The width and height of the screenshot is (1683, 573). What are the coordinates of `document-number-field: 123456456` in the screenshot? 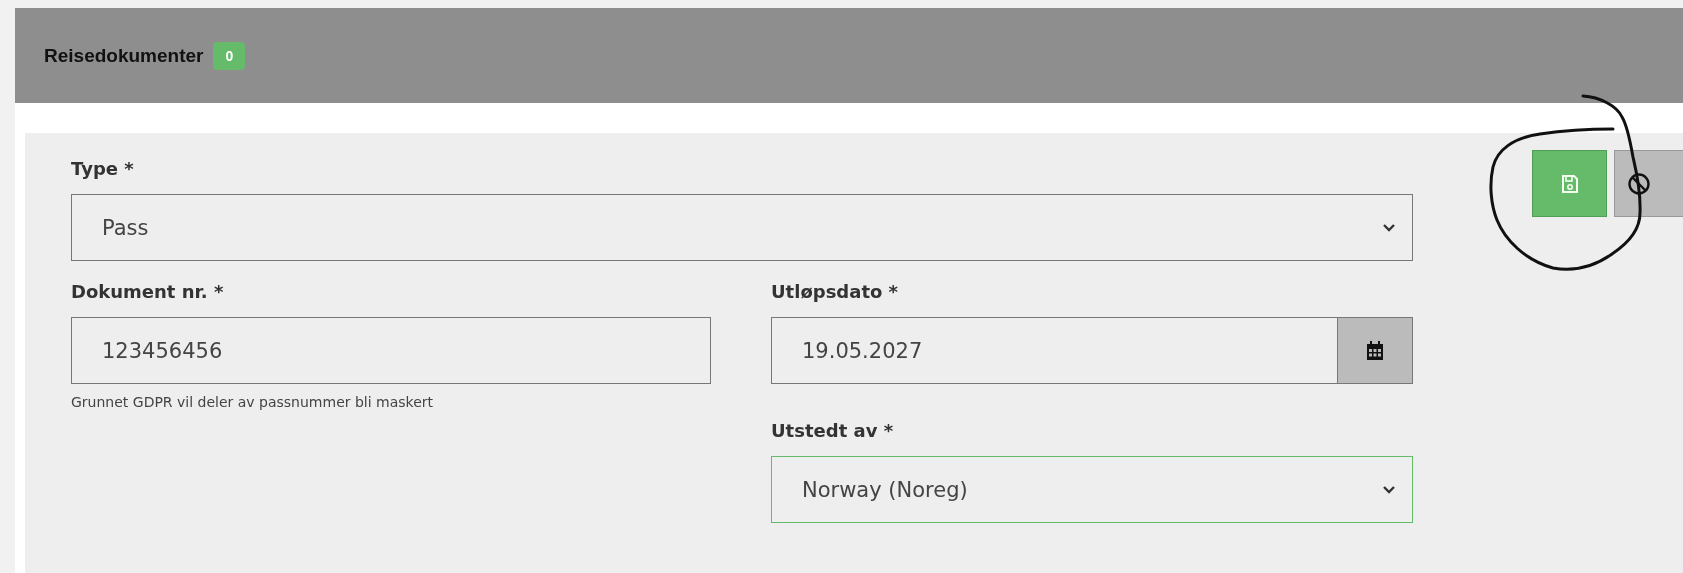 It's located at (391, 350).